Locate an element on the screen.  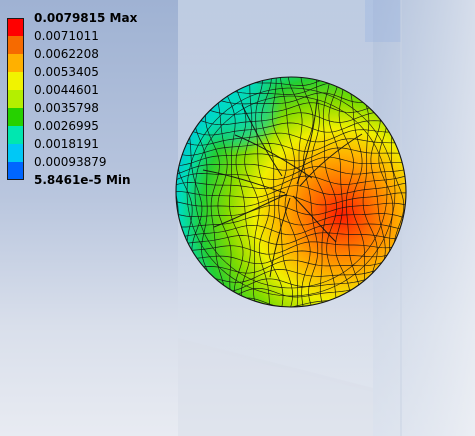
legend-suffix: Min is located at coordinates (118, 180).